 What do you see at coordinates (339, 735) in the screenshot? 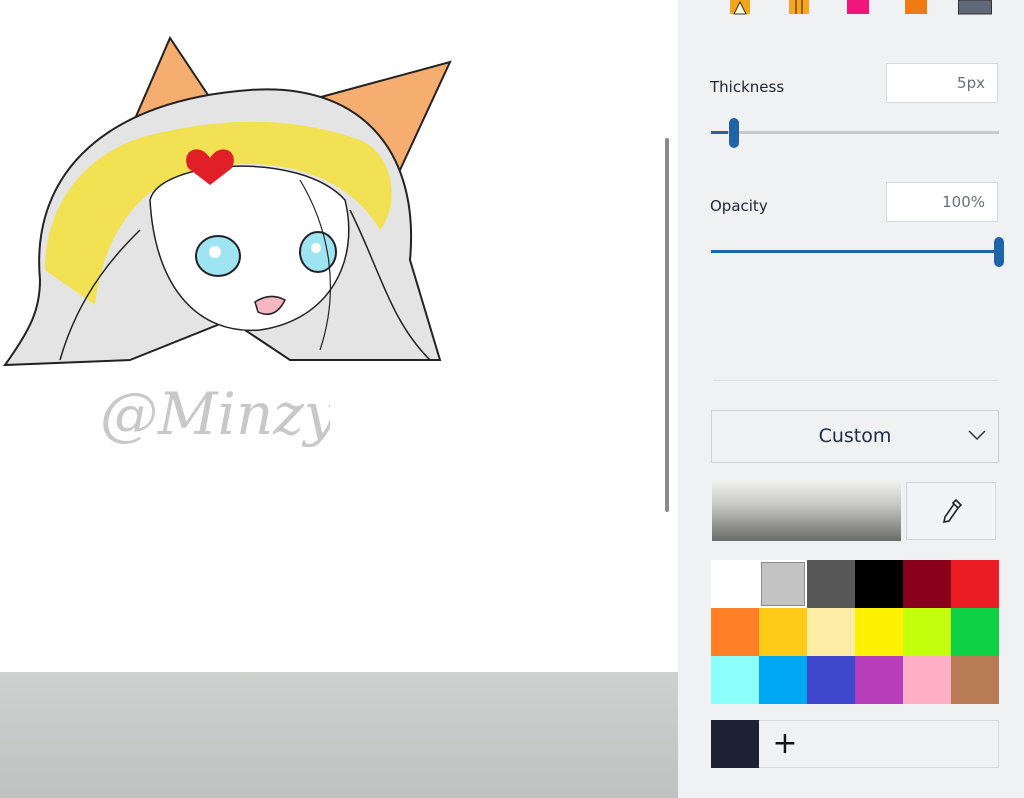
I see `canvas-background` at bounding box center [339, 735].